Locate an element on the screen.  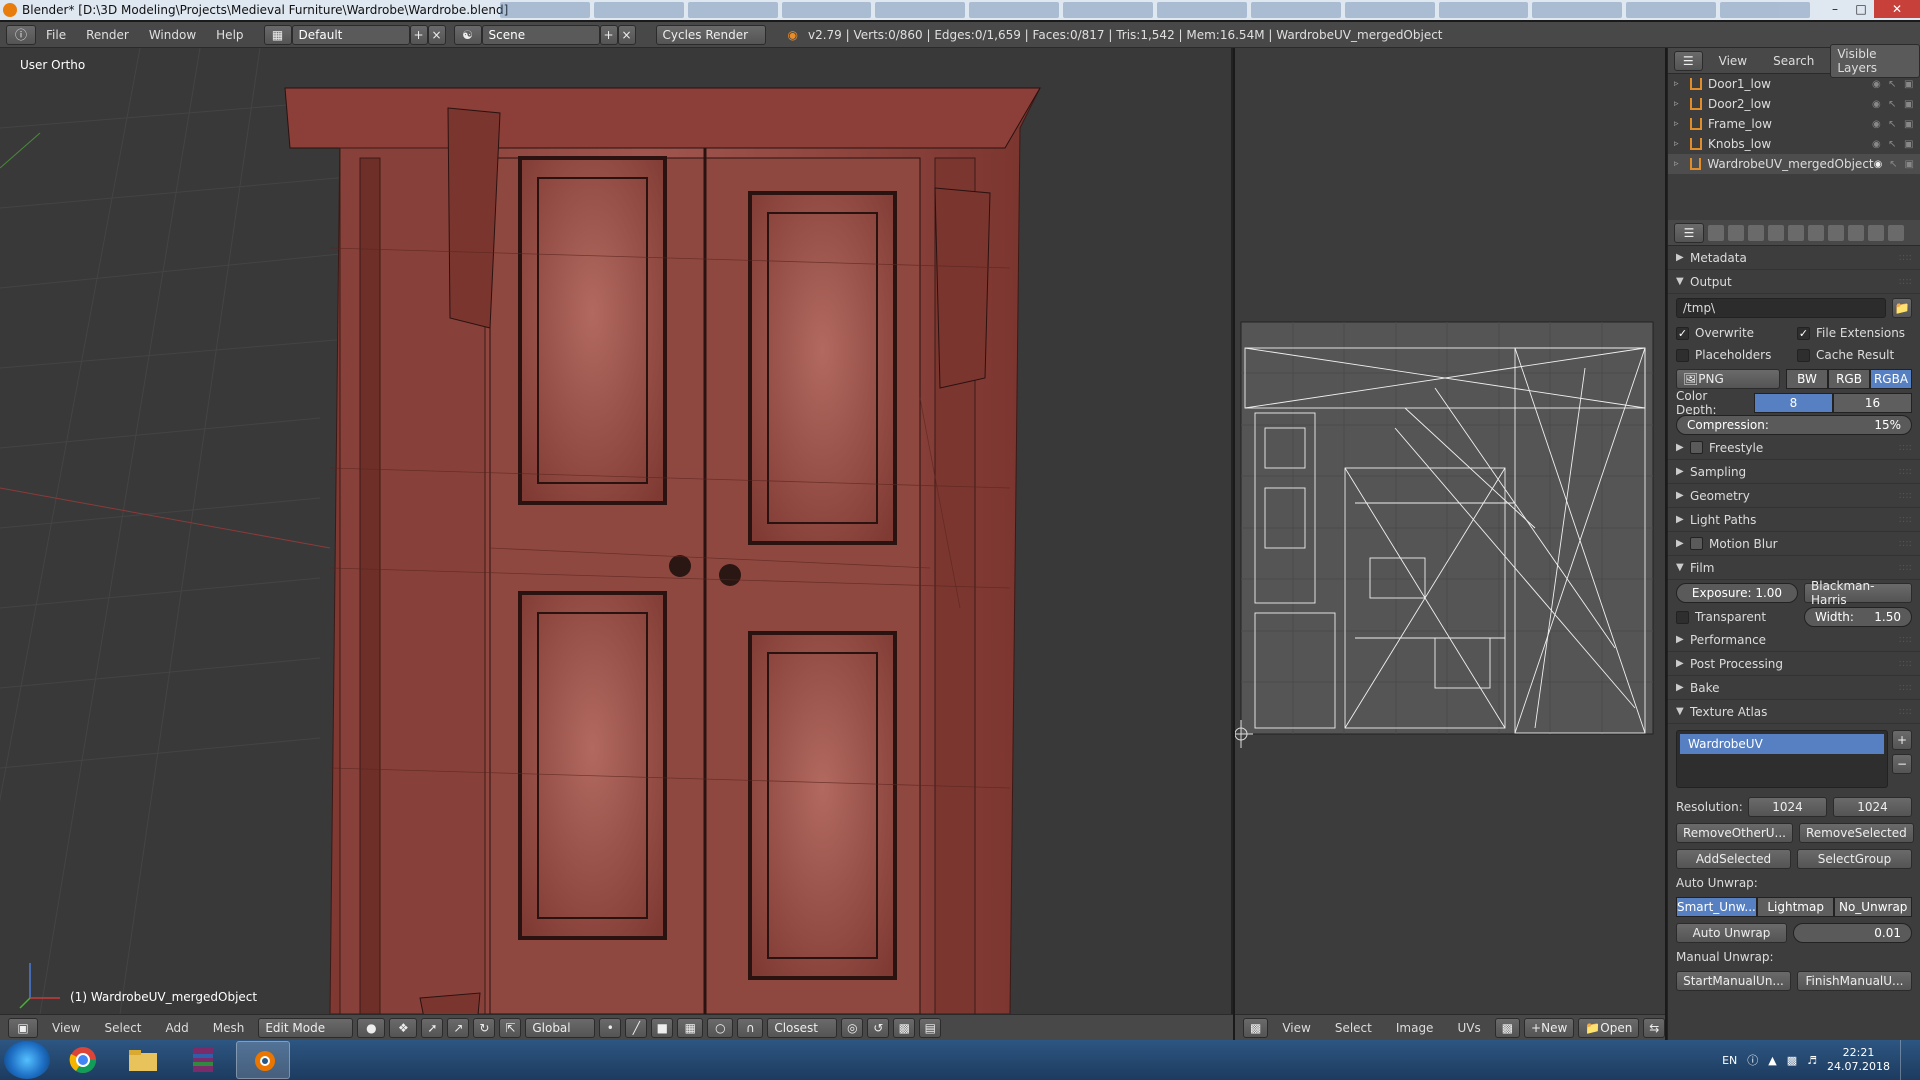
menu-window: Window is located at coordinates (172, 35).